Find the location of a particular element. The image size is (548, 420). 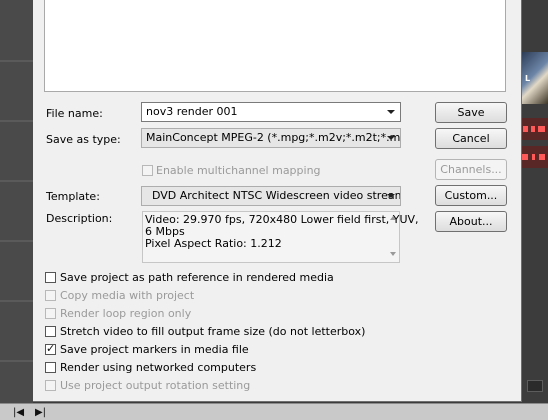

loop-region-label: Render loop region only is located at coordinates (126, 313).